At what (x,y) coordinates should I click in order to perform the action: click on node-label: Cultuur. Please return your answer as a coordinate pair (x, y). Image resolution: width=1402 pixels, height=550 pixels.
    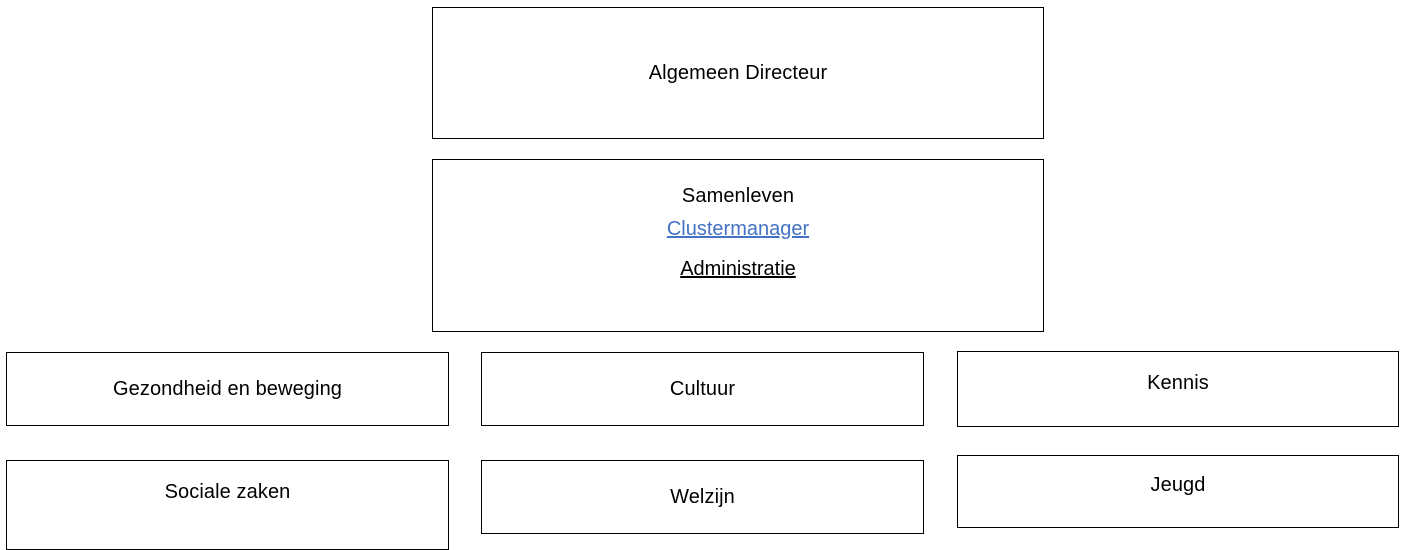
    Looking at the image, I should click on (702, 388).